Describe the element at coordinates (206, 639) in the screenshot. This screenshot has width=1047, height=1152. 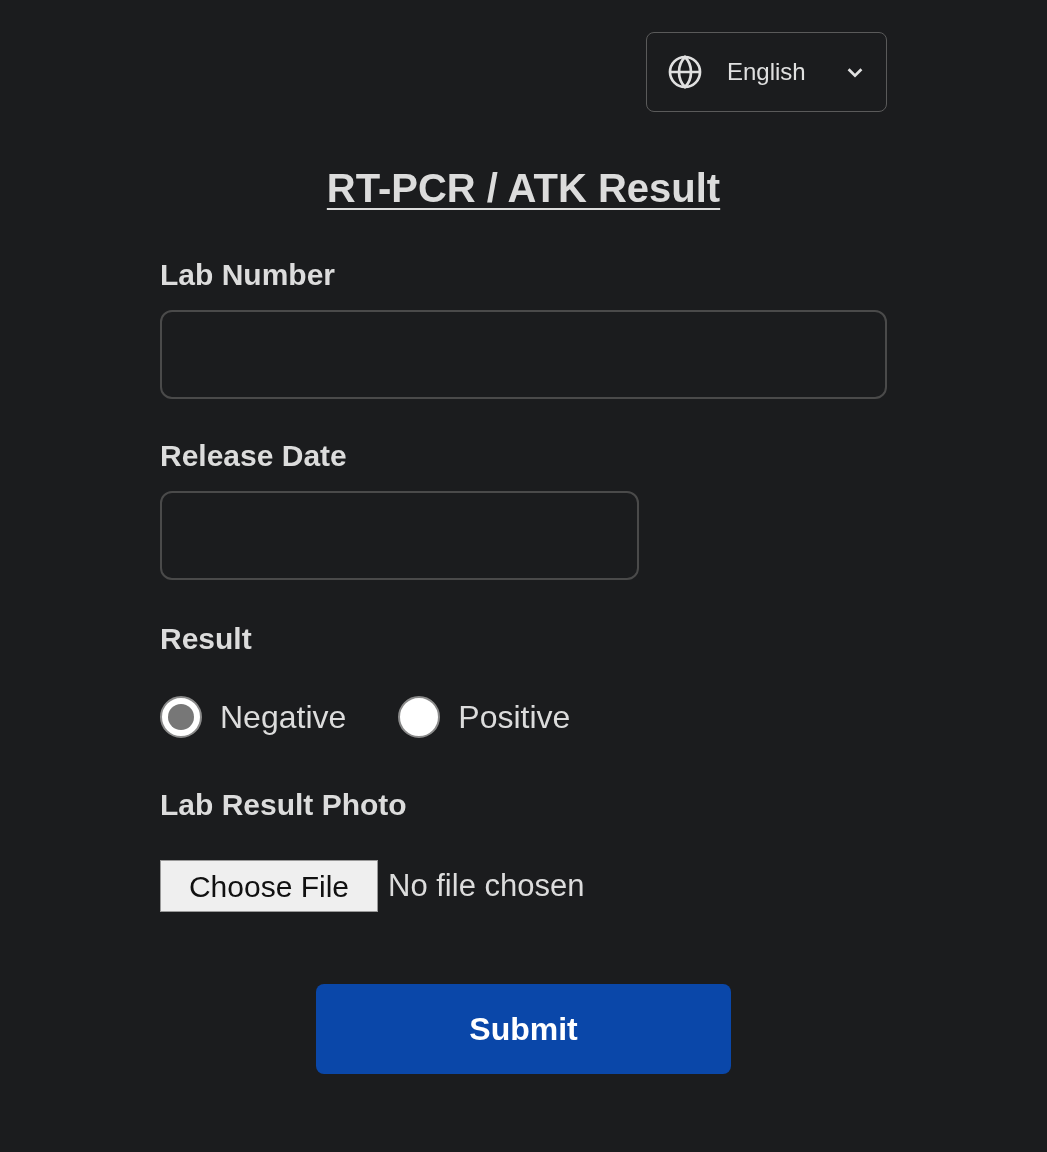
I see `field-label: Result` at that location.